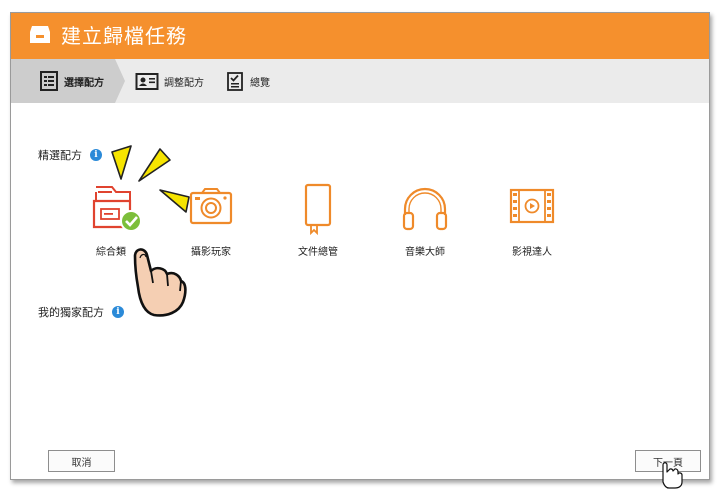  I want to click on mouse-pointer-hand-icon, so click(672, 475).